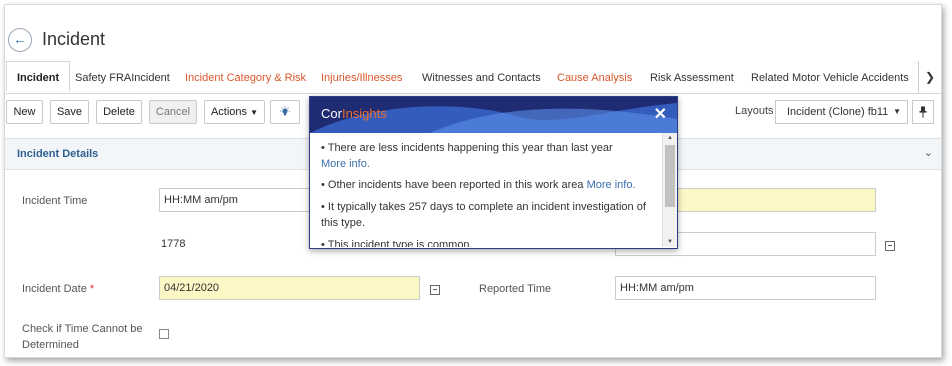 The width and height of the screenshot is (952, 366). Describe the element at coordinates (119, 112) in the screenshot. I see `delete-button: Delete` at that location.